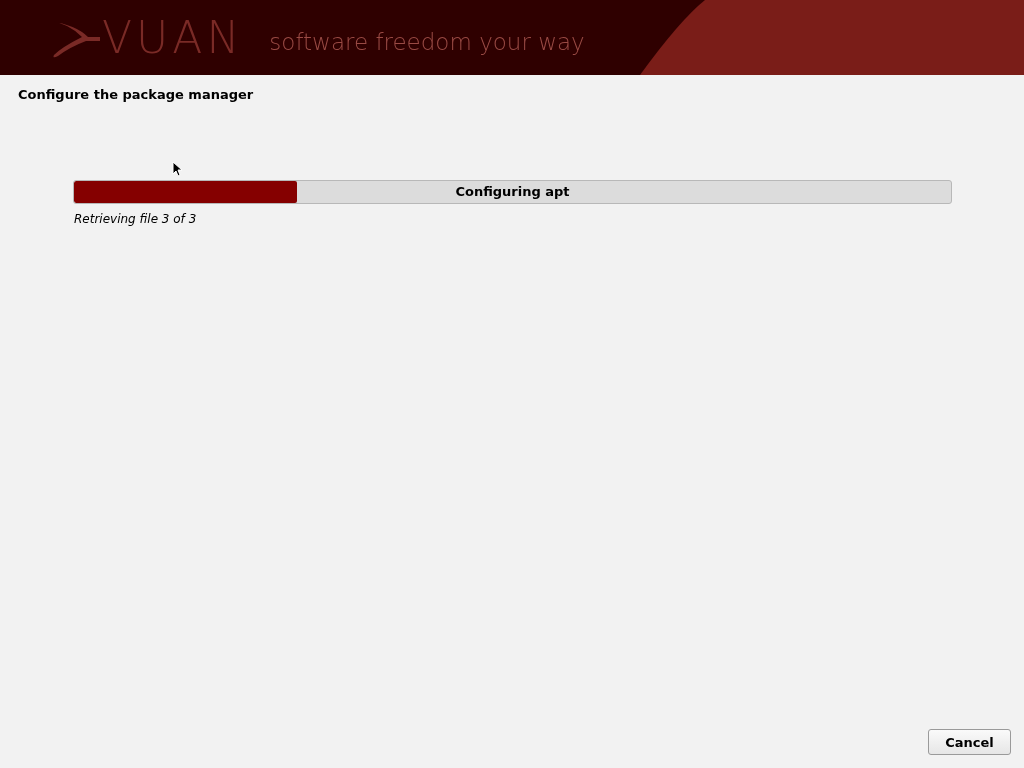 The height and width of the screenshot is (768, 1024). I want to click on progress-label: Configuring apt, so click(512, 192).